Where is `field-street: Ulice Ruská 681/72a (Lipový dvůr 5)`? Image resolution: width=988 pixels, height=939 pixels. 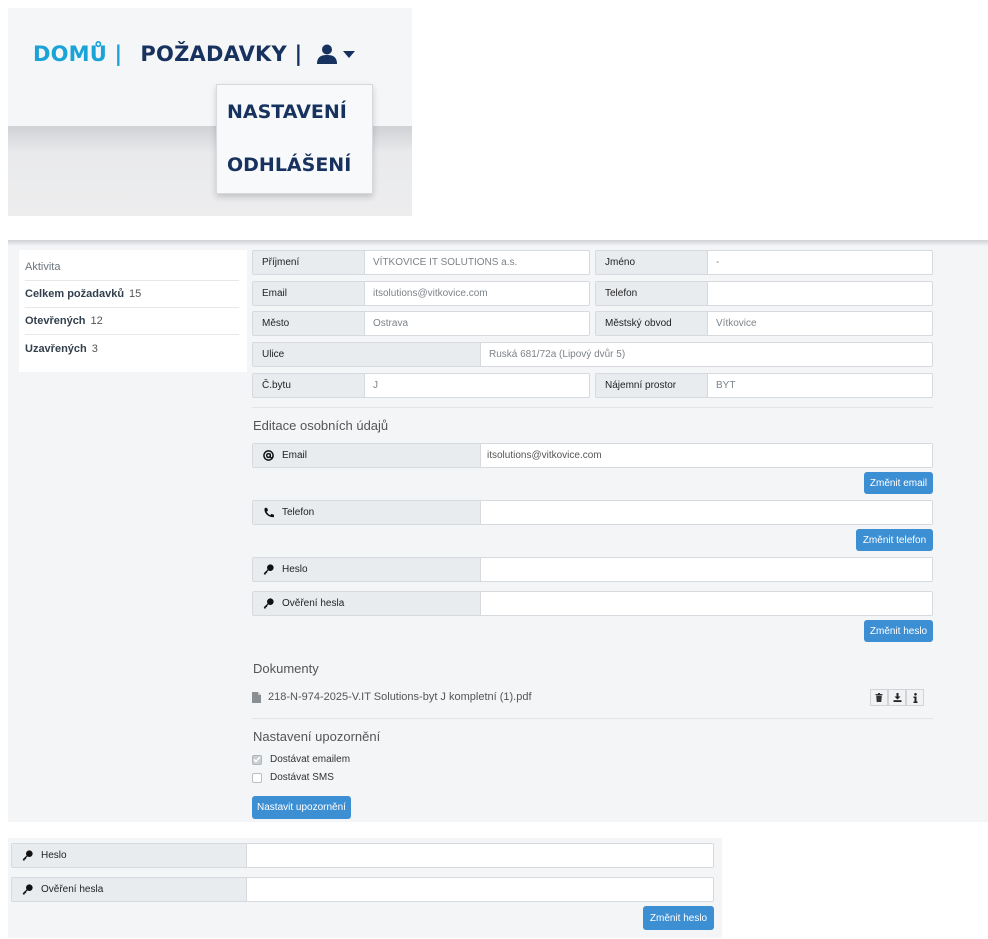 field-street: Ulice Ruská 681/72a (Lipový dvůr 5) is located at coordinates (592, 354).